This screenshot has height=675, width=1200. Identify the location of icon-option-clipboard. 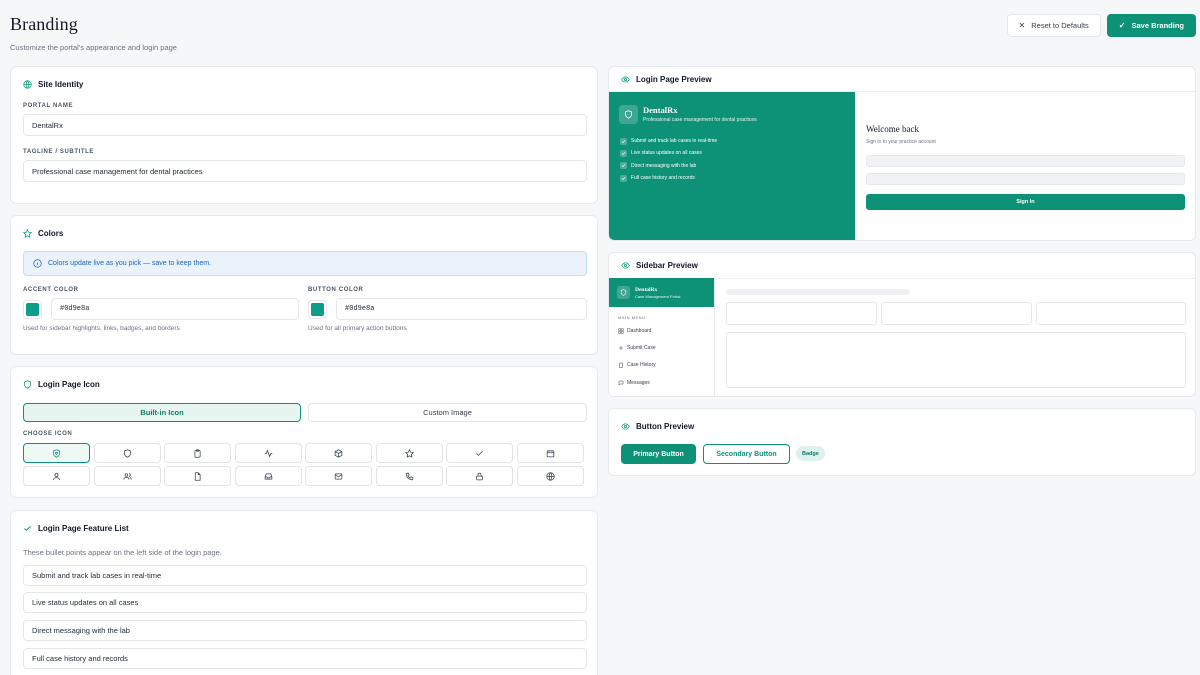
(197, 453).